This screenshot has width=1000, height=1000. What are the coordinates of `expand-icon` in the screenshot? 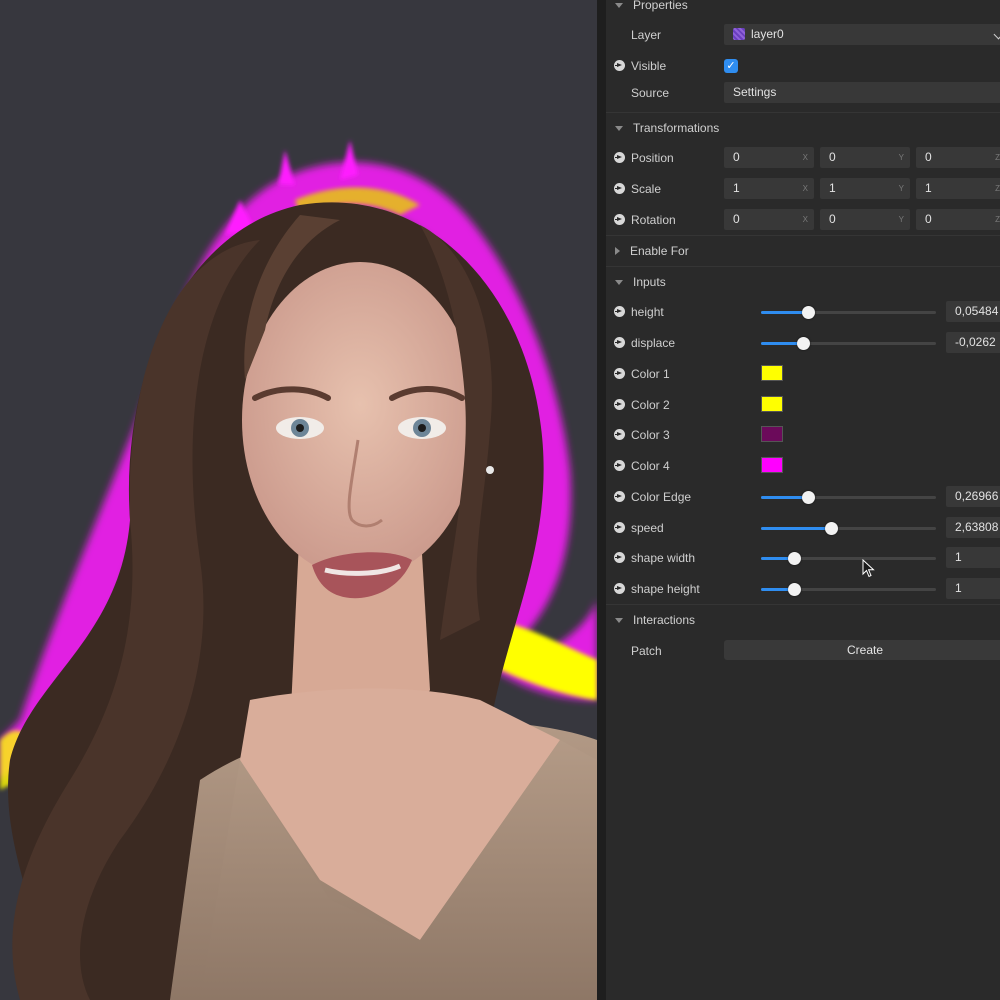 It's located at (617, 251).